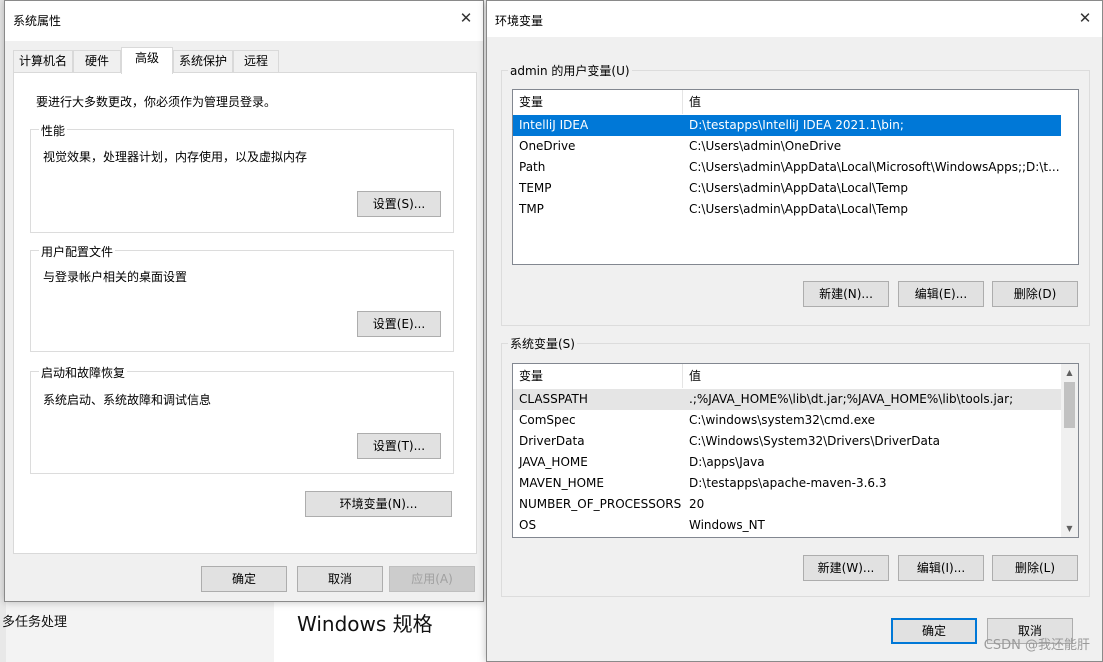  I want to click on variable-name: JAVA_HOME, so click(553, 462).